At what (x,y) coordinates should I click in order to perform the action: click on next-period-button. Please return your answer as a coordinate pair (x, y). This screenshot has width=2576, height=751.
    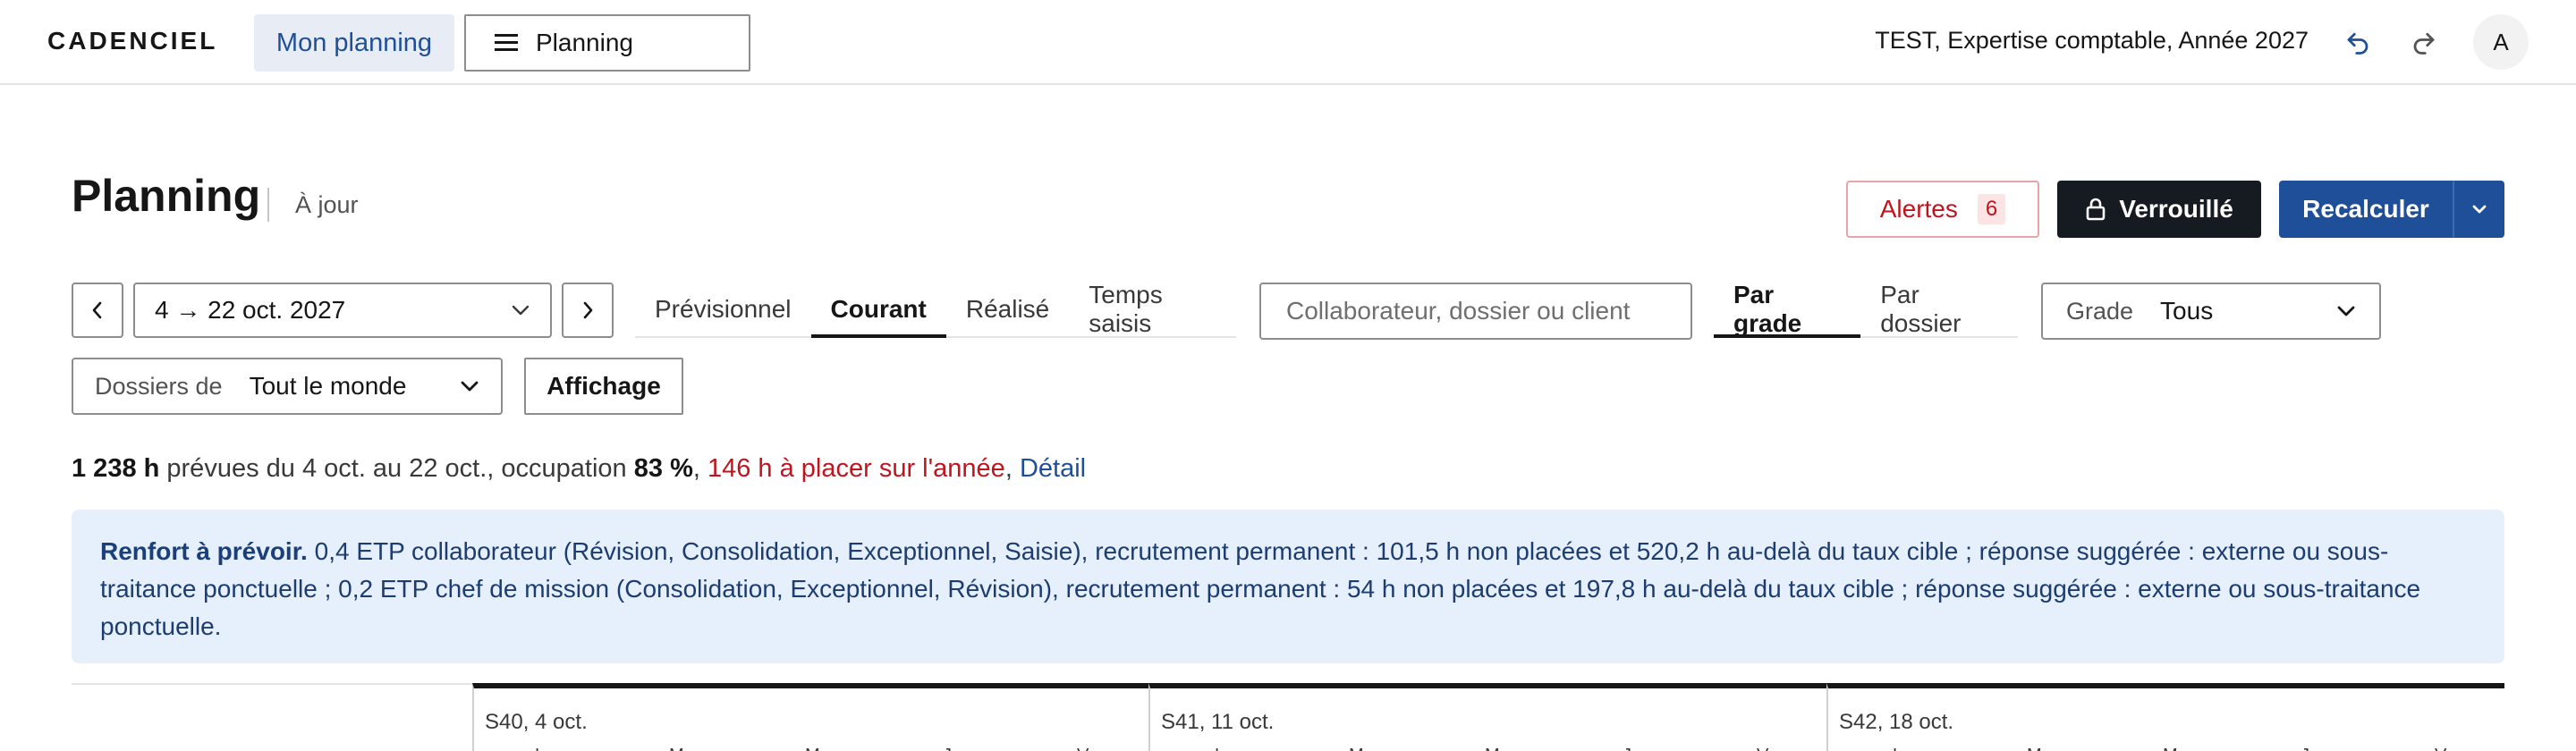
    Looking at the image, I should click on (588, 310).